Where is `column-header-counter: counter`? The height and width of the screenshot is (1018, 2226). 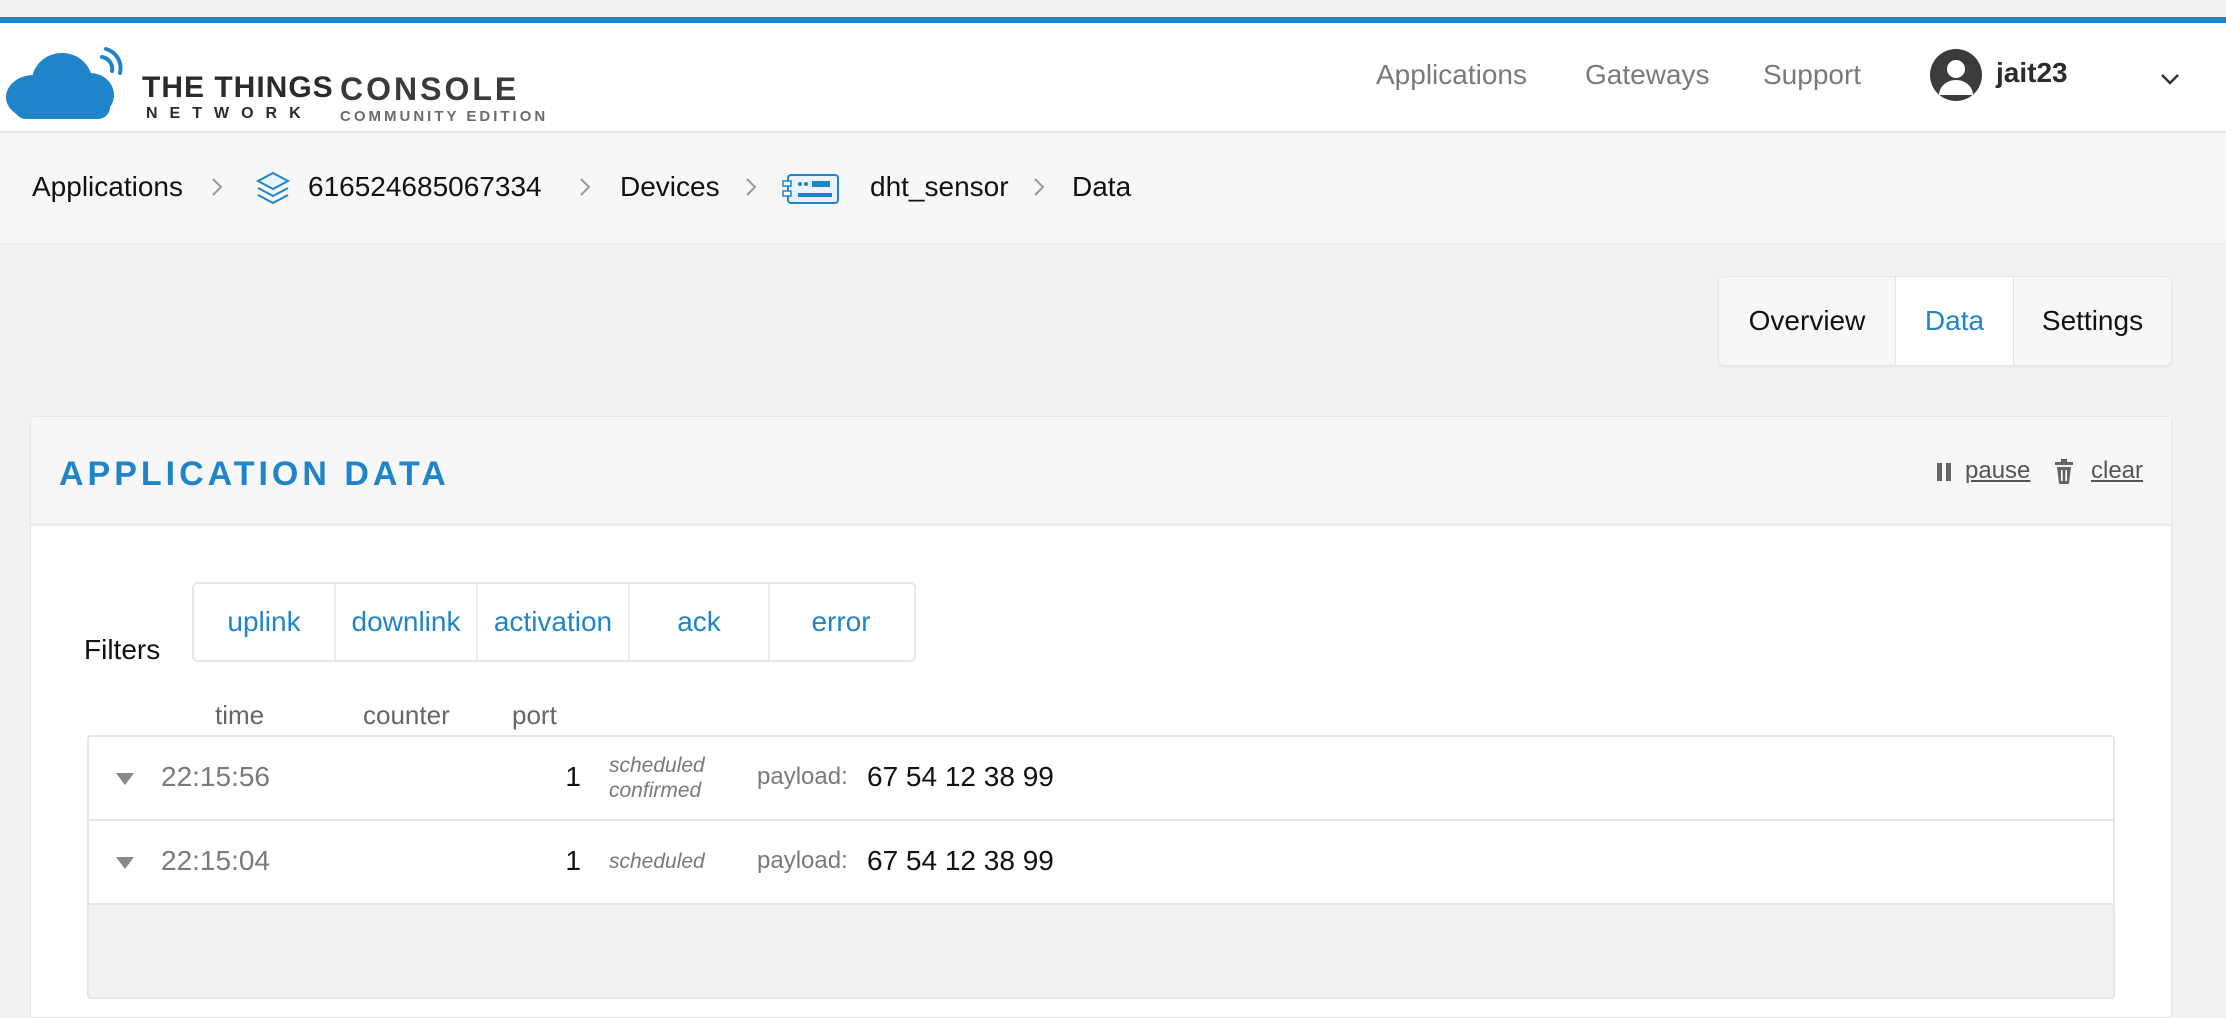
column-header-counter: counter is located at coordinates (406, 715).